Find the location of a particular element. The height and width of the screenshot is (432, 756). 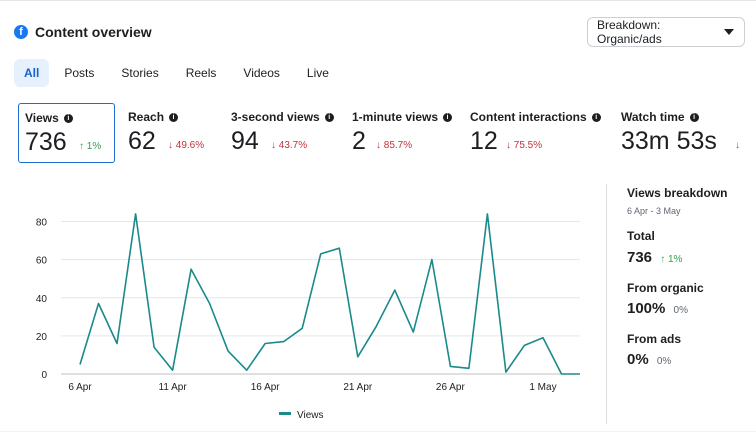

facebook-icon: f is located at coordinates (21, 32).